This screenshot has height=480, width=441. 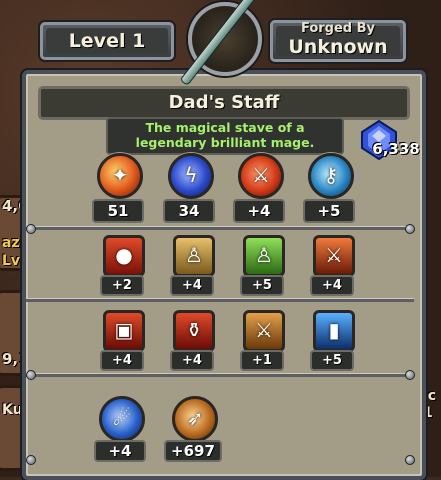 What do you see at coordinates (124, 256) in the screenshot?
I see `fire-resist-icon: ●` at bounding box center [124, 256].